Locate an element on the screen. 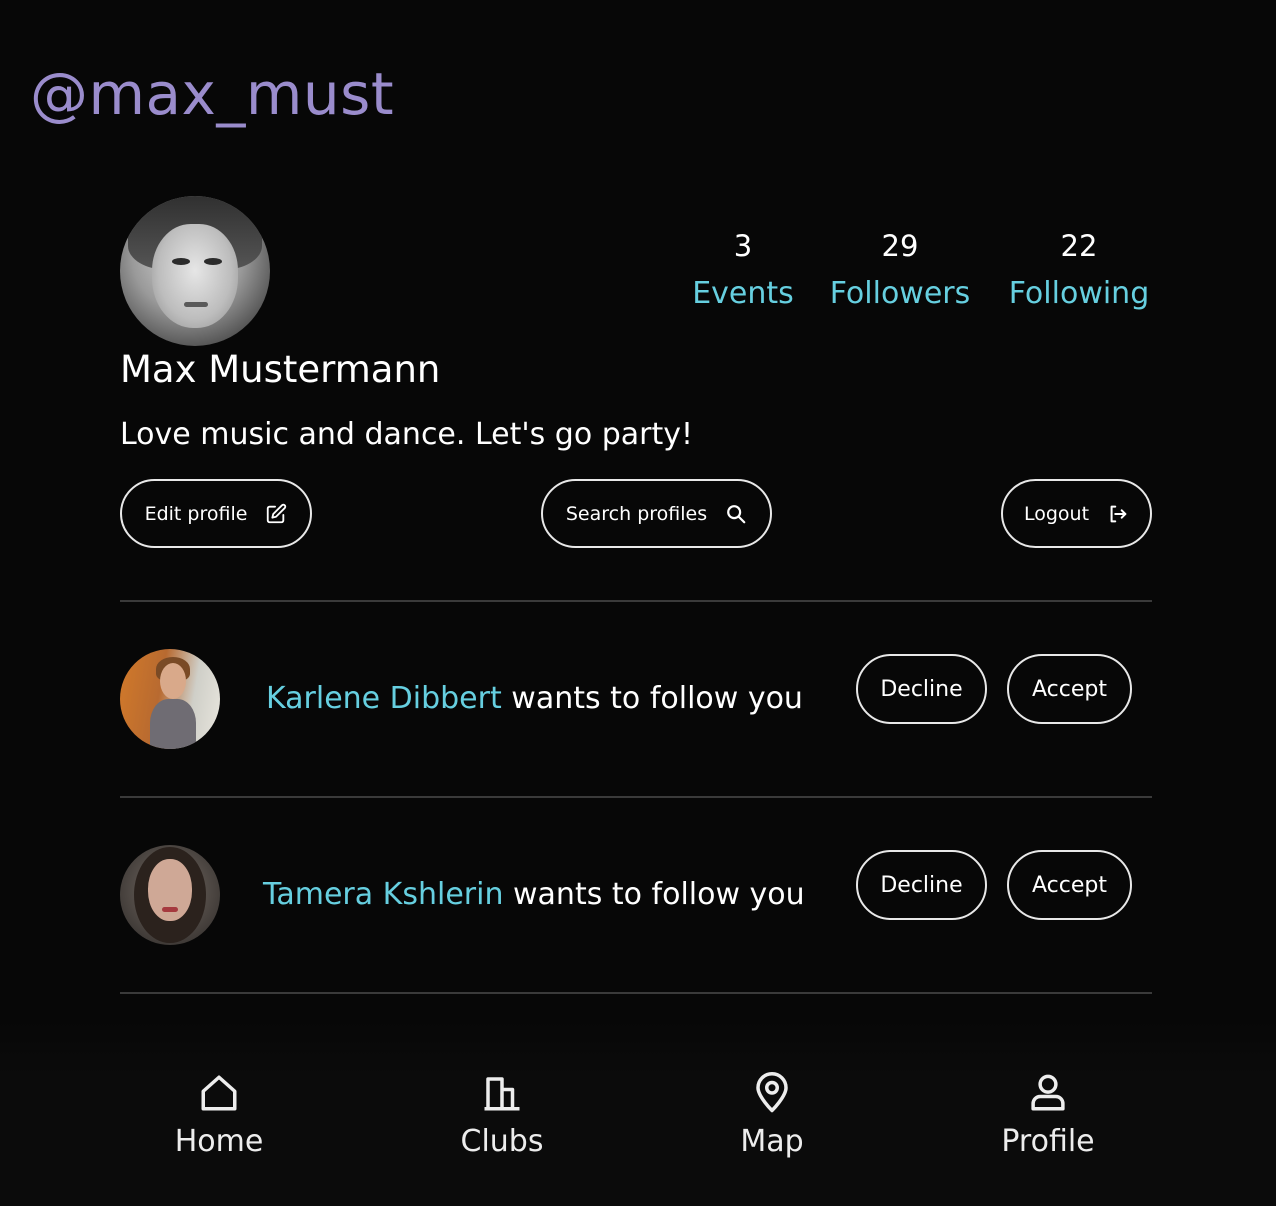  followers-label: Followers is located at coordinates (900, 294).